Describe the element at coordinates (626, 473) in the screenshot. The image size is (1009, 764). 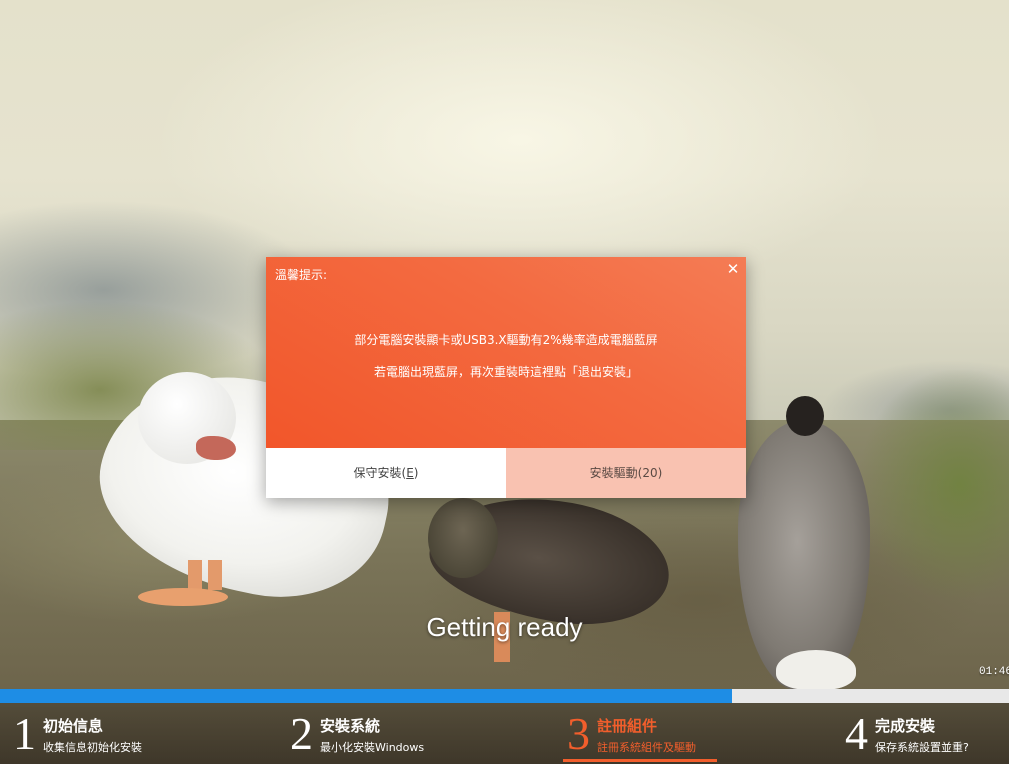
I see `install-drivers-button: 安裝驅動(20)` at that location.